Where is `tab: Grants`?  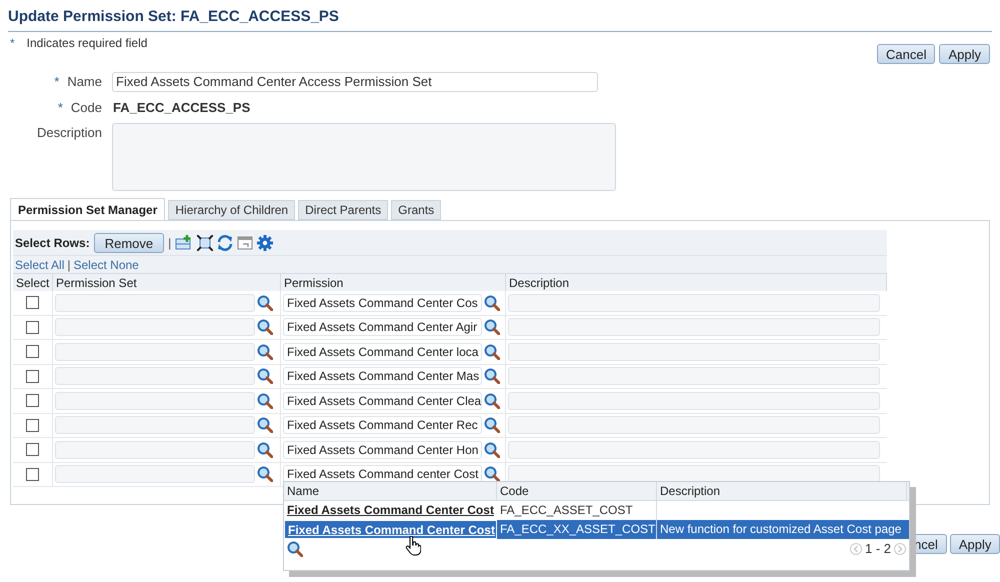 tab: Grants is located at coordinates (416, 210).